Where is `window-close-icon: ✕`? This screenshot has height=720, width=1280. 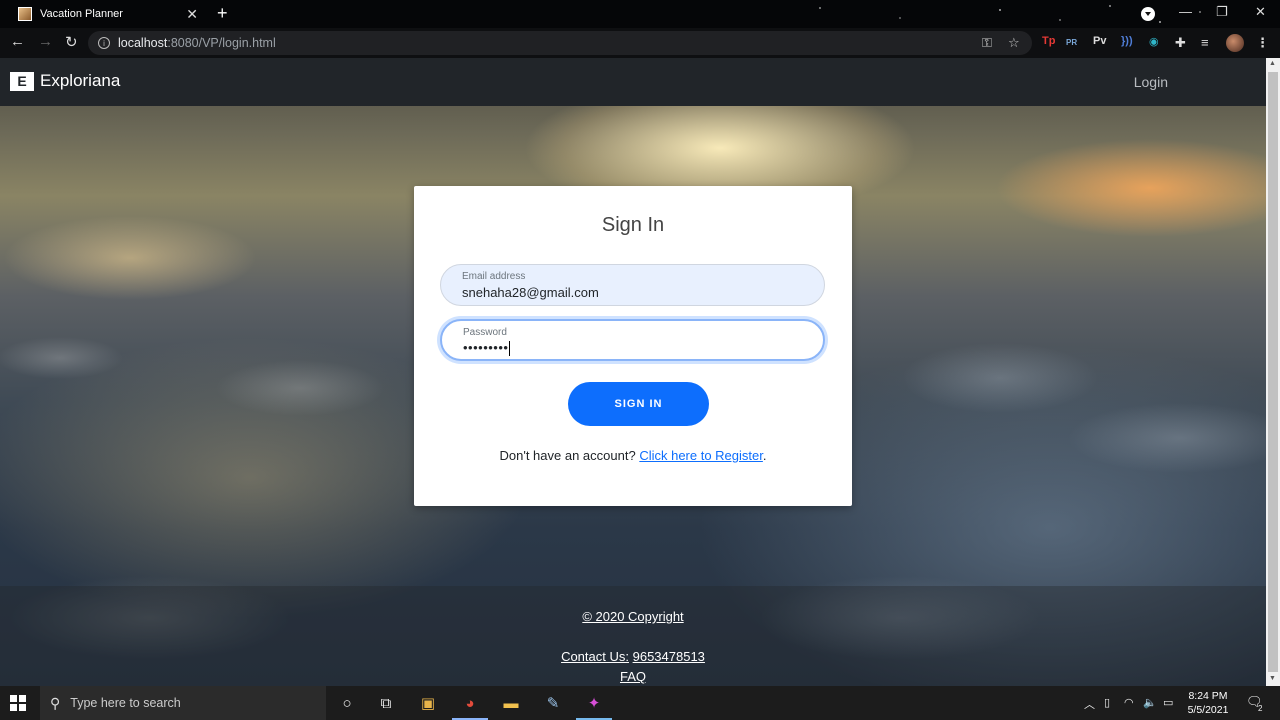
window-close-icon: ✕ is located at coordinates (1260, 12).